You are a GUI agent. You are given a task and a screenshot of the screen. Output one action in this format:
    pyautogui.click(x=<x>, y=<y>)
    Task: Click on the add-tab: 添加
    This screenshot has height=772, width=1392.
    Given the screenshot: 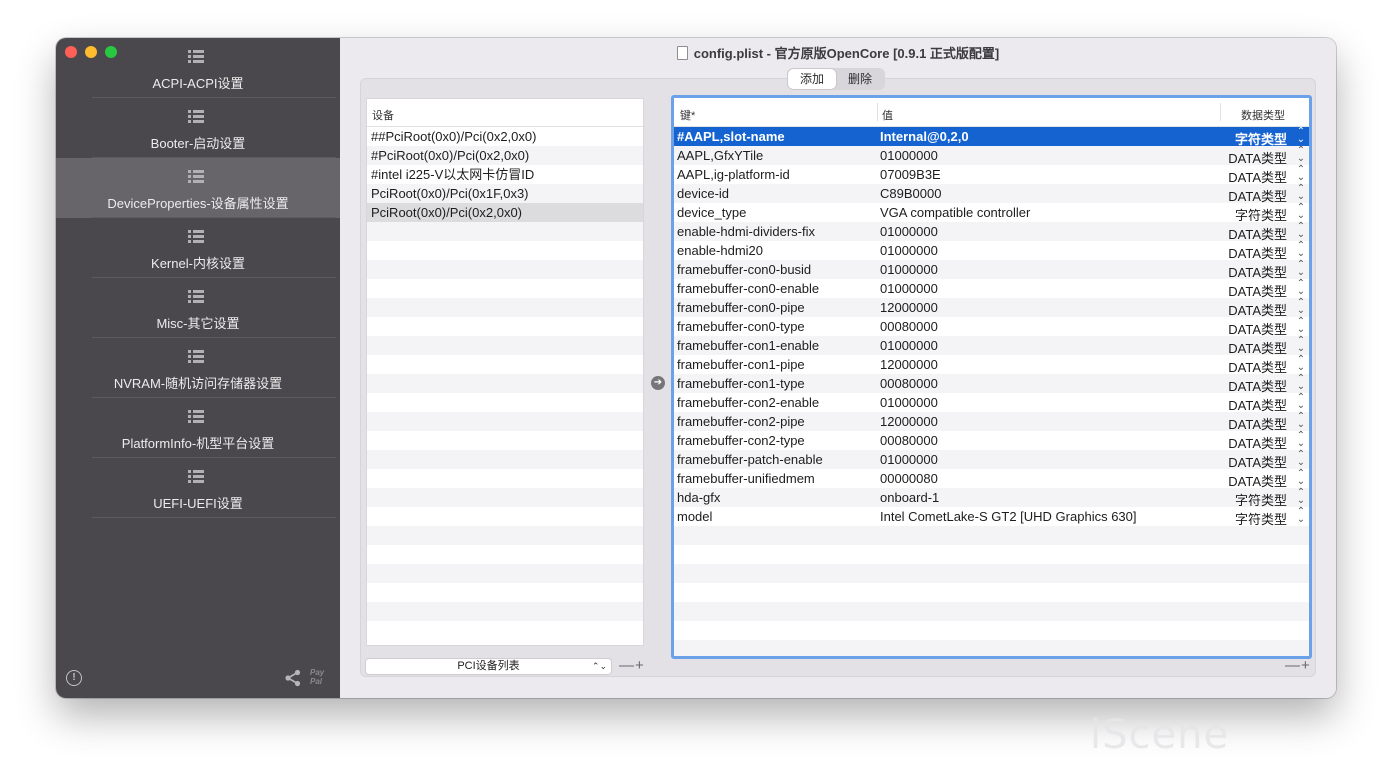 What is the action you would take?
    pyautogui.click(x=812, y=79)
    